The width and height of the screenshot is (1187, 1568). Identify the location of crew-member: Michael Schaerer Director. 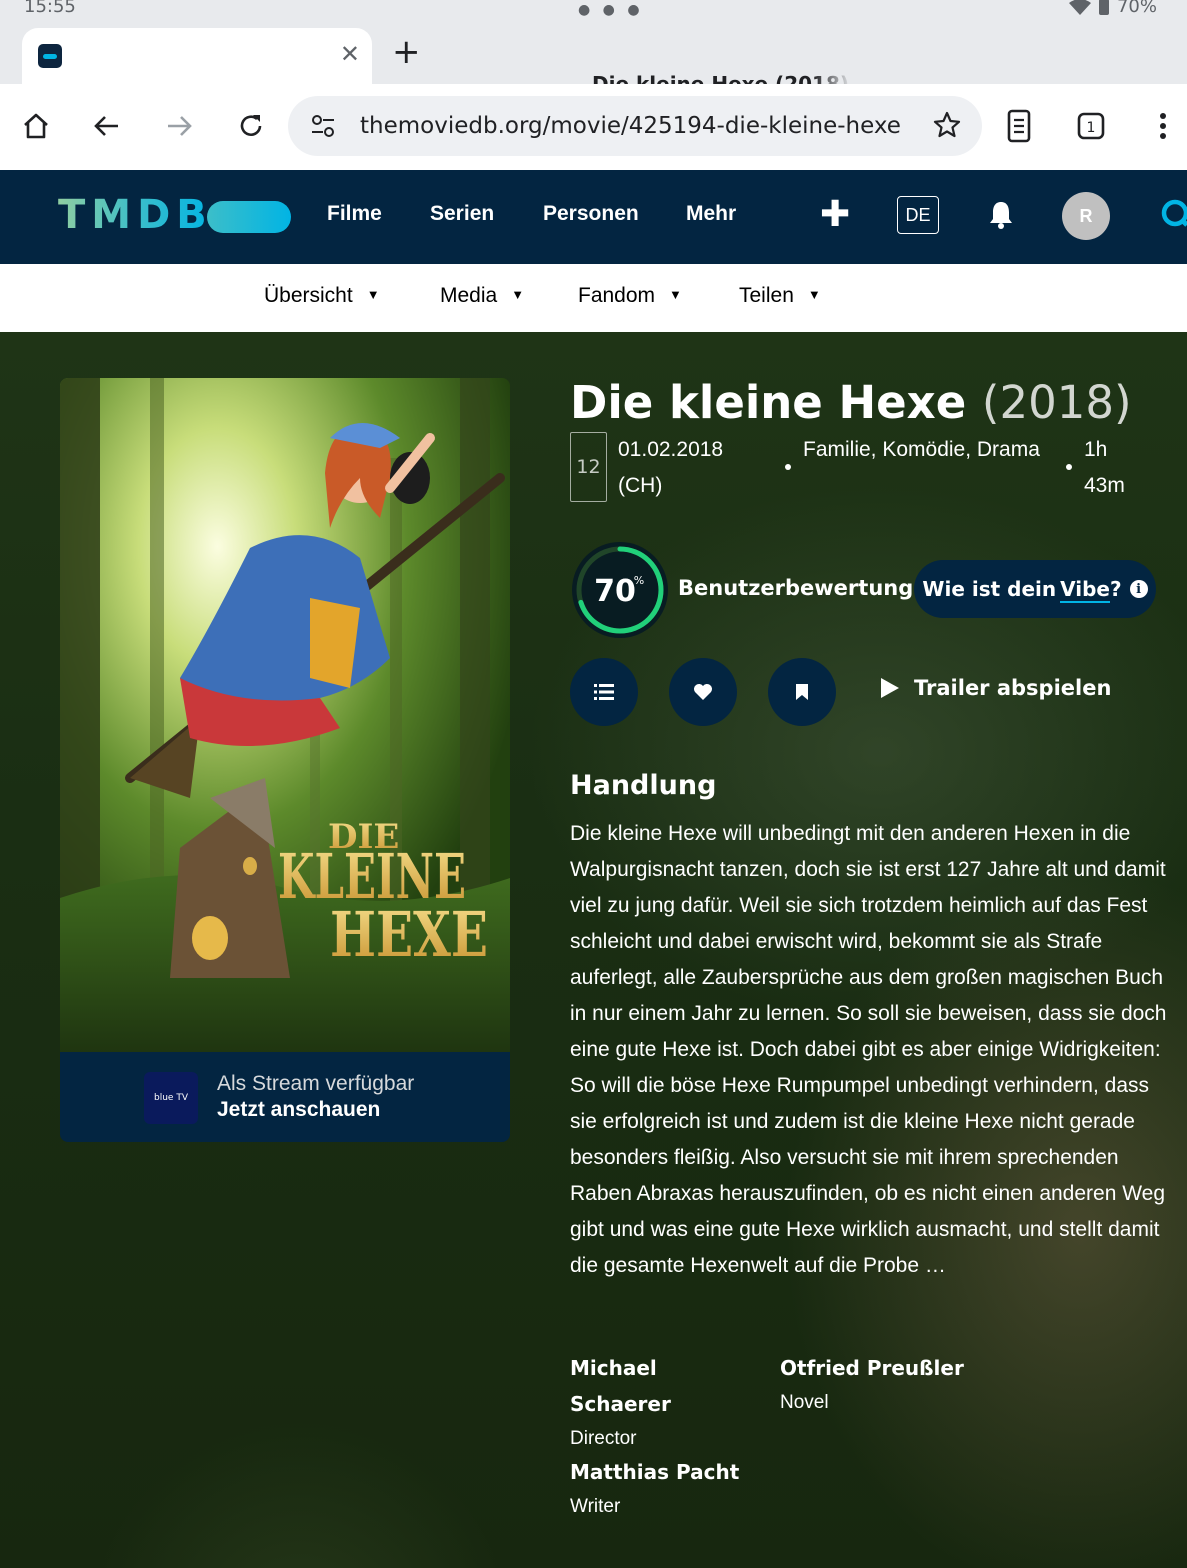
(620, 1403).